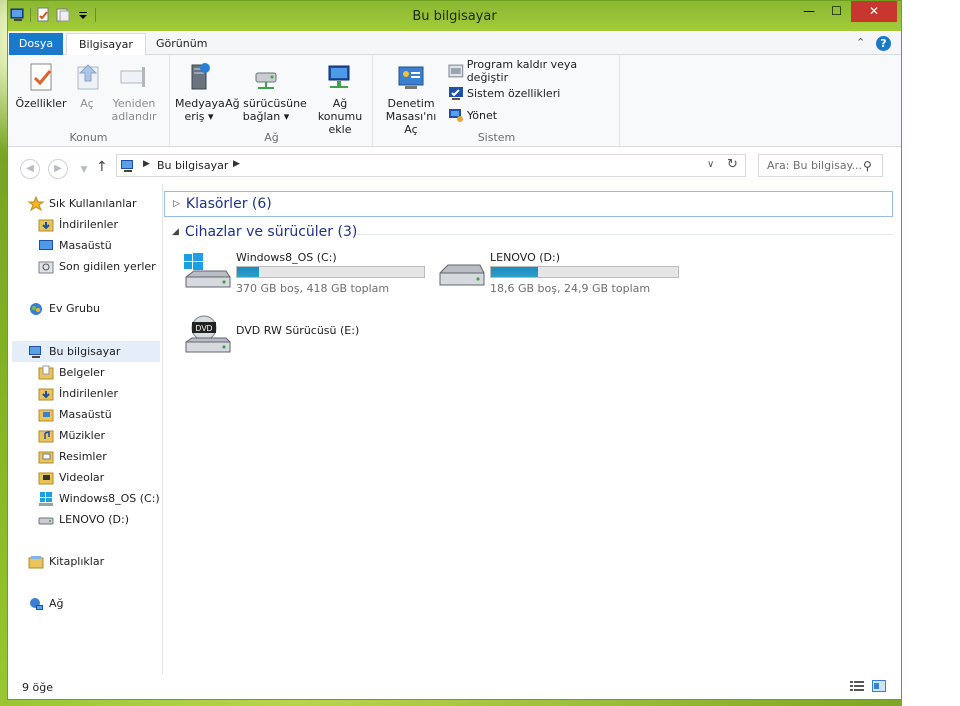 This screenshot has width=960, height=706. What do you see at coordinates (58, 169) in the screenshot?
I see `forward-button: ▶` at bounding box center [58, 169].